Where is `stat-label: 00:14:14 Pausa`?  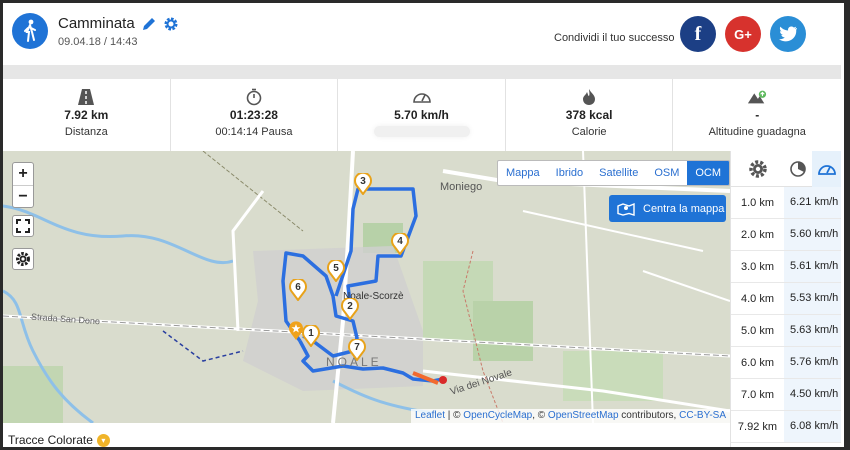
stat-label: 00:14:14 Pausa is located at coordinates (254, 132).